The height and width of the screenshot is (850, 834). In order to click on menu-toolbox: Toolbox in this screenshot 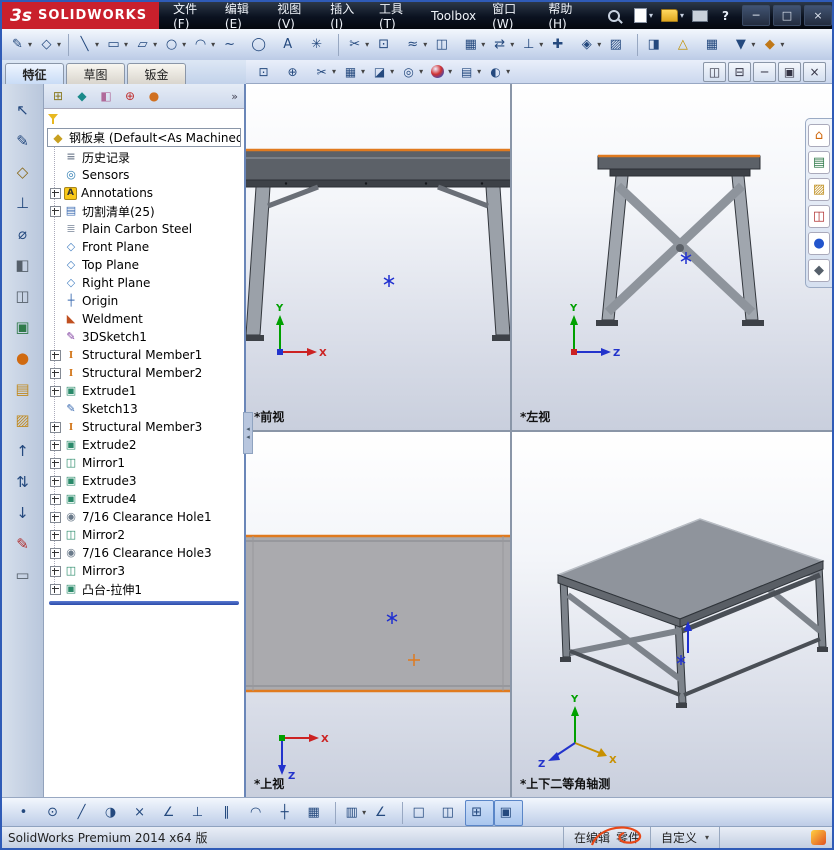, I will do `click(453, 15)`.